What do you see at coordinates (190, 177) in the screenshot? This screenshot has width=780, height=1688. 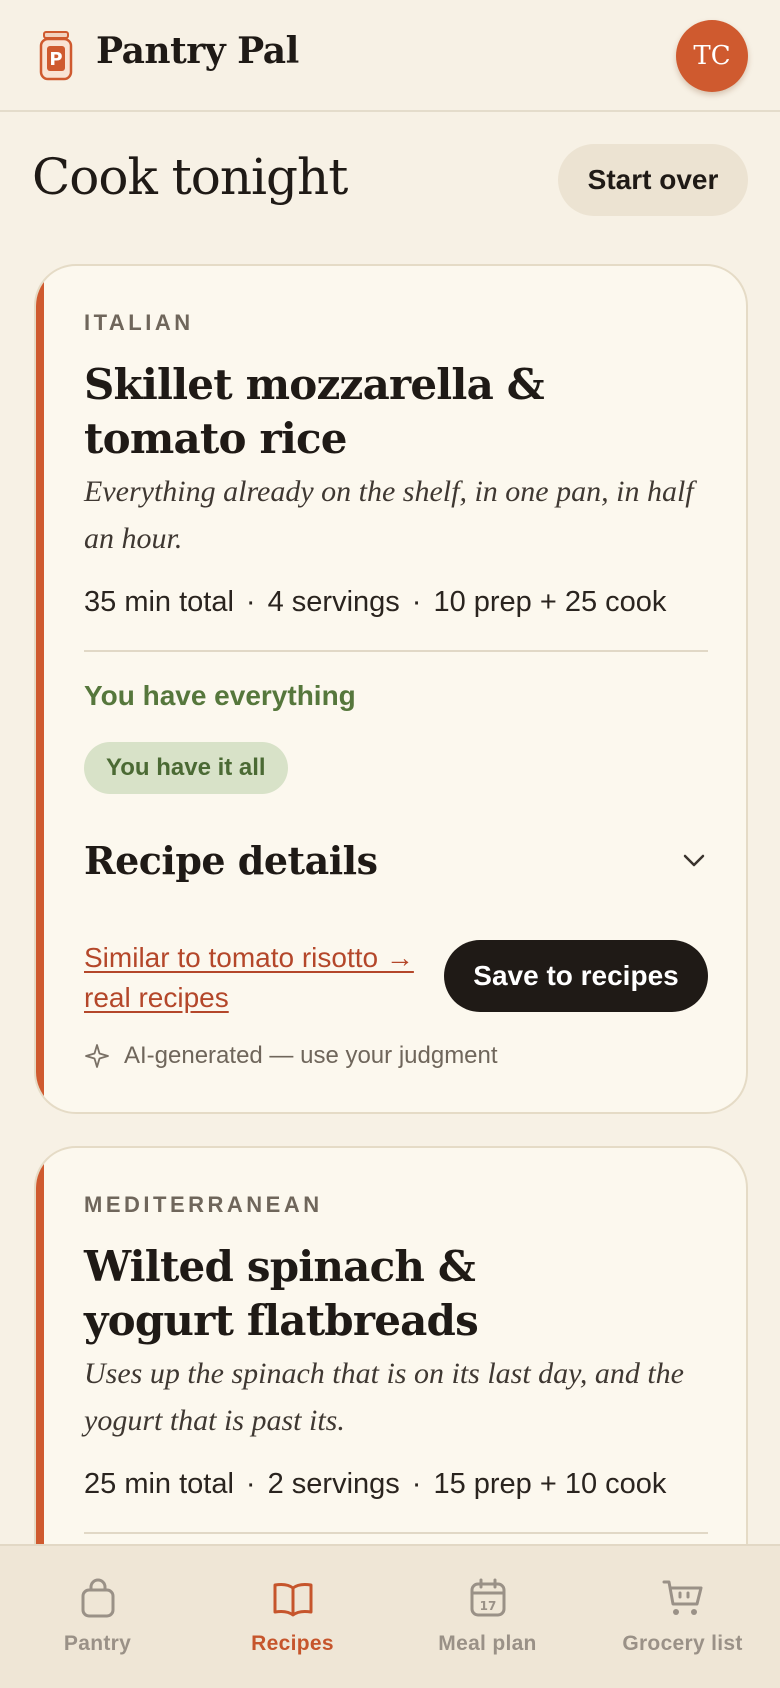 I see `page-title: Cook tonight` at bounding box center [190, 177].